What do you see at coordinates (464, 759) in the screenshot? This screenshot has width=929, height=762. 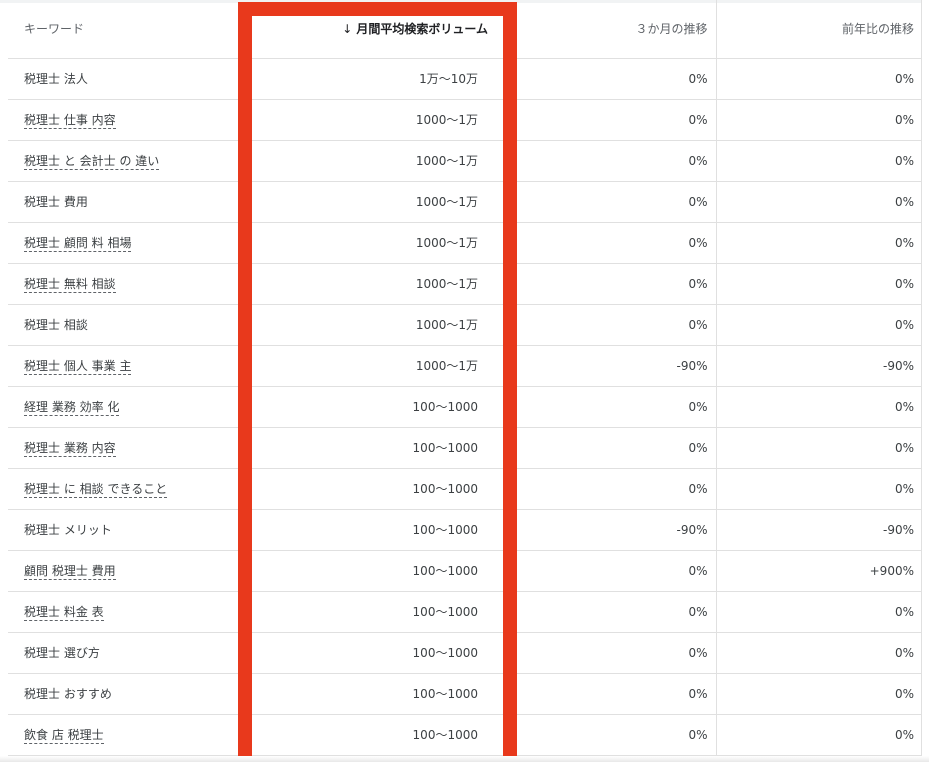 I see `bottom-scroll-shadow` at bounding box center [464, 759].